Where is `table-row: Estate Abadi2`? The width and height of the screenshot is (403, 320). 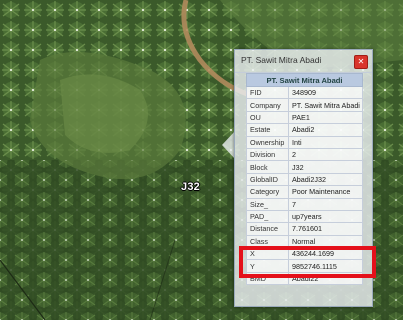
table-row: Estate Abadi2 is located at coordinates (304, 130).